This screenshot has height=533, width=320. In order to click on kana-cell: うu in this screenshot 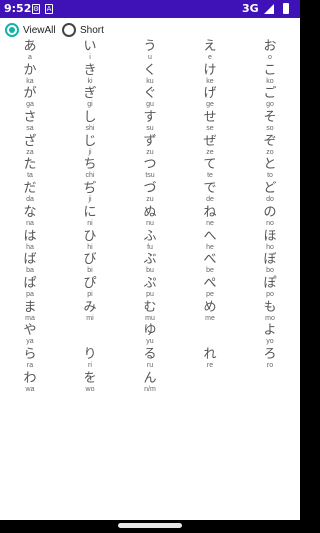, I will do `click(150, 51)`.